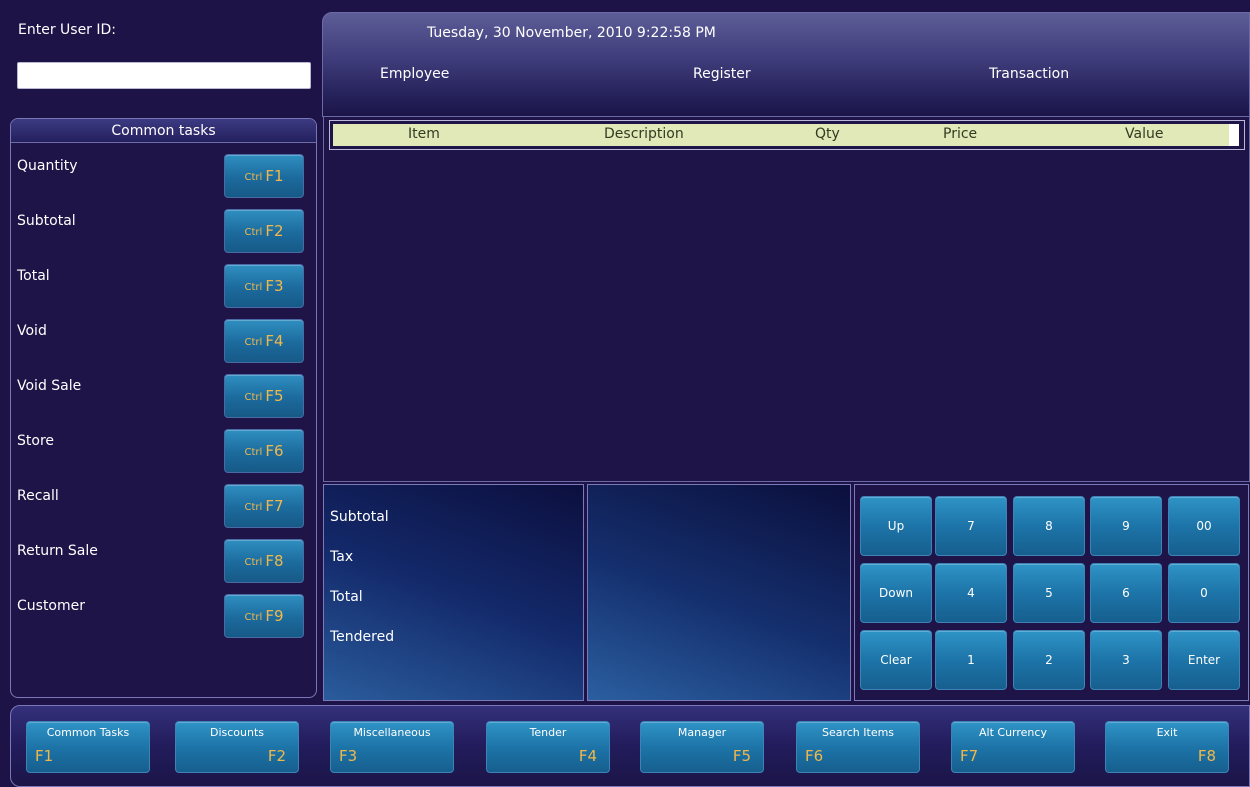 This screenshot has width=1250, height=787. I want to click on subtotal-label: Subtotal, so click(359, 517).